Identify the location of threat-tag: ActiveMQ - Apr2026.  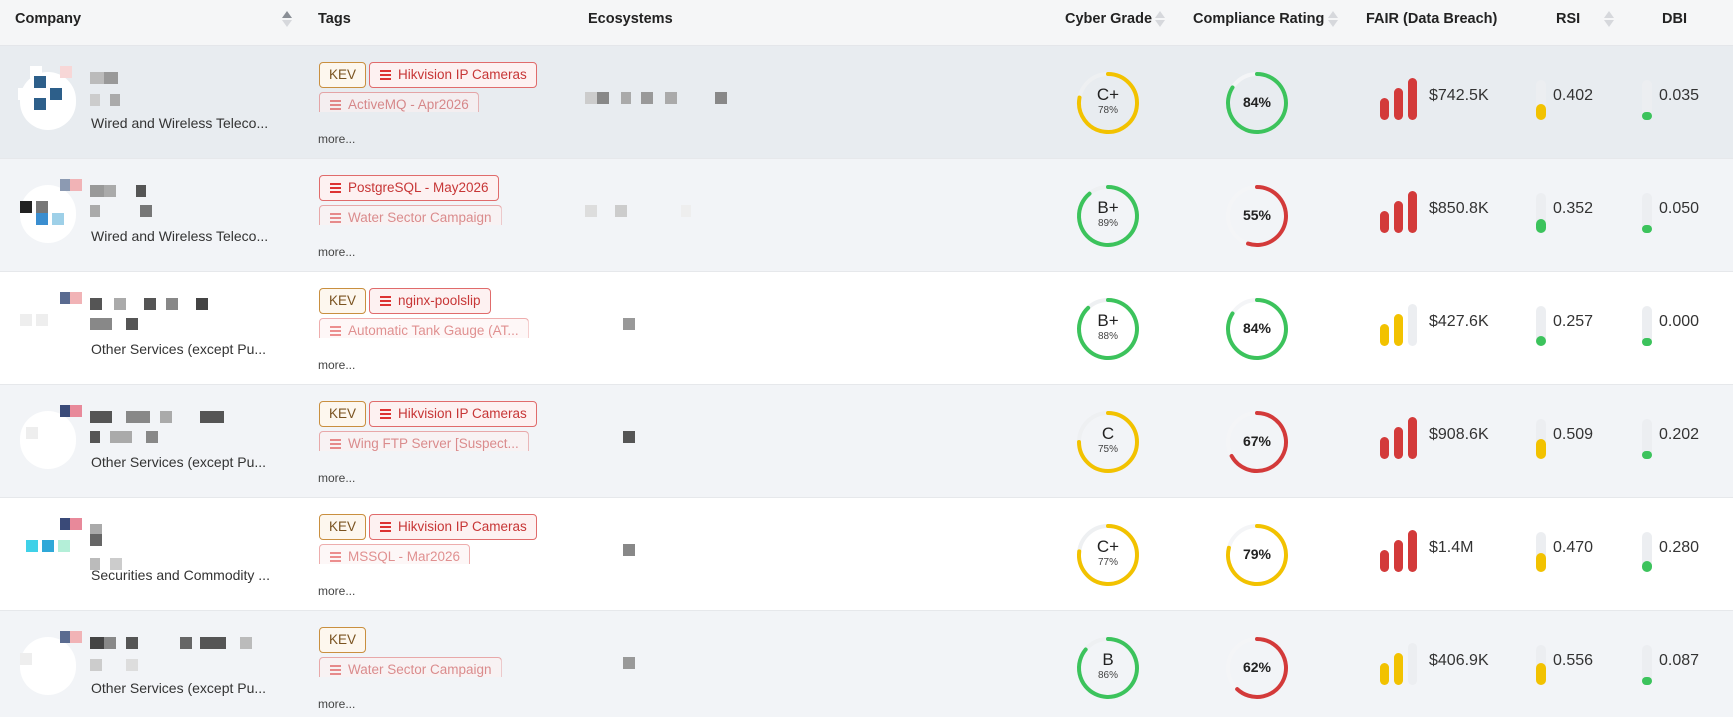
(399, 102).